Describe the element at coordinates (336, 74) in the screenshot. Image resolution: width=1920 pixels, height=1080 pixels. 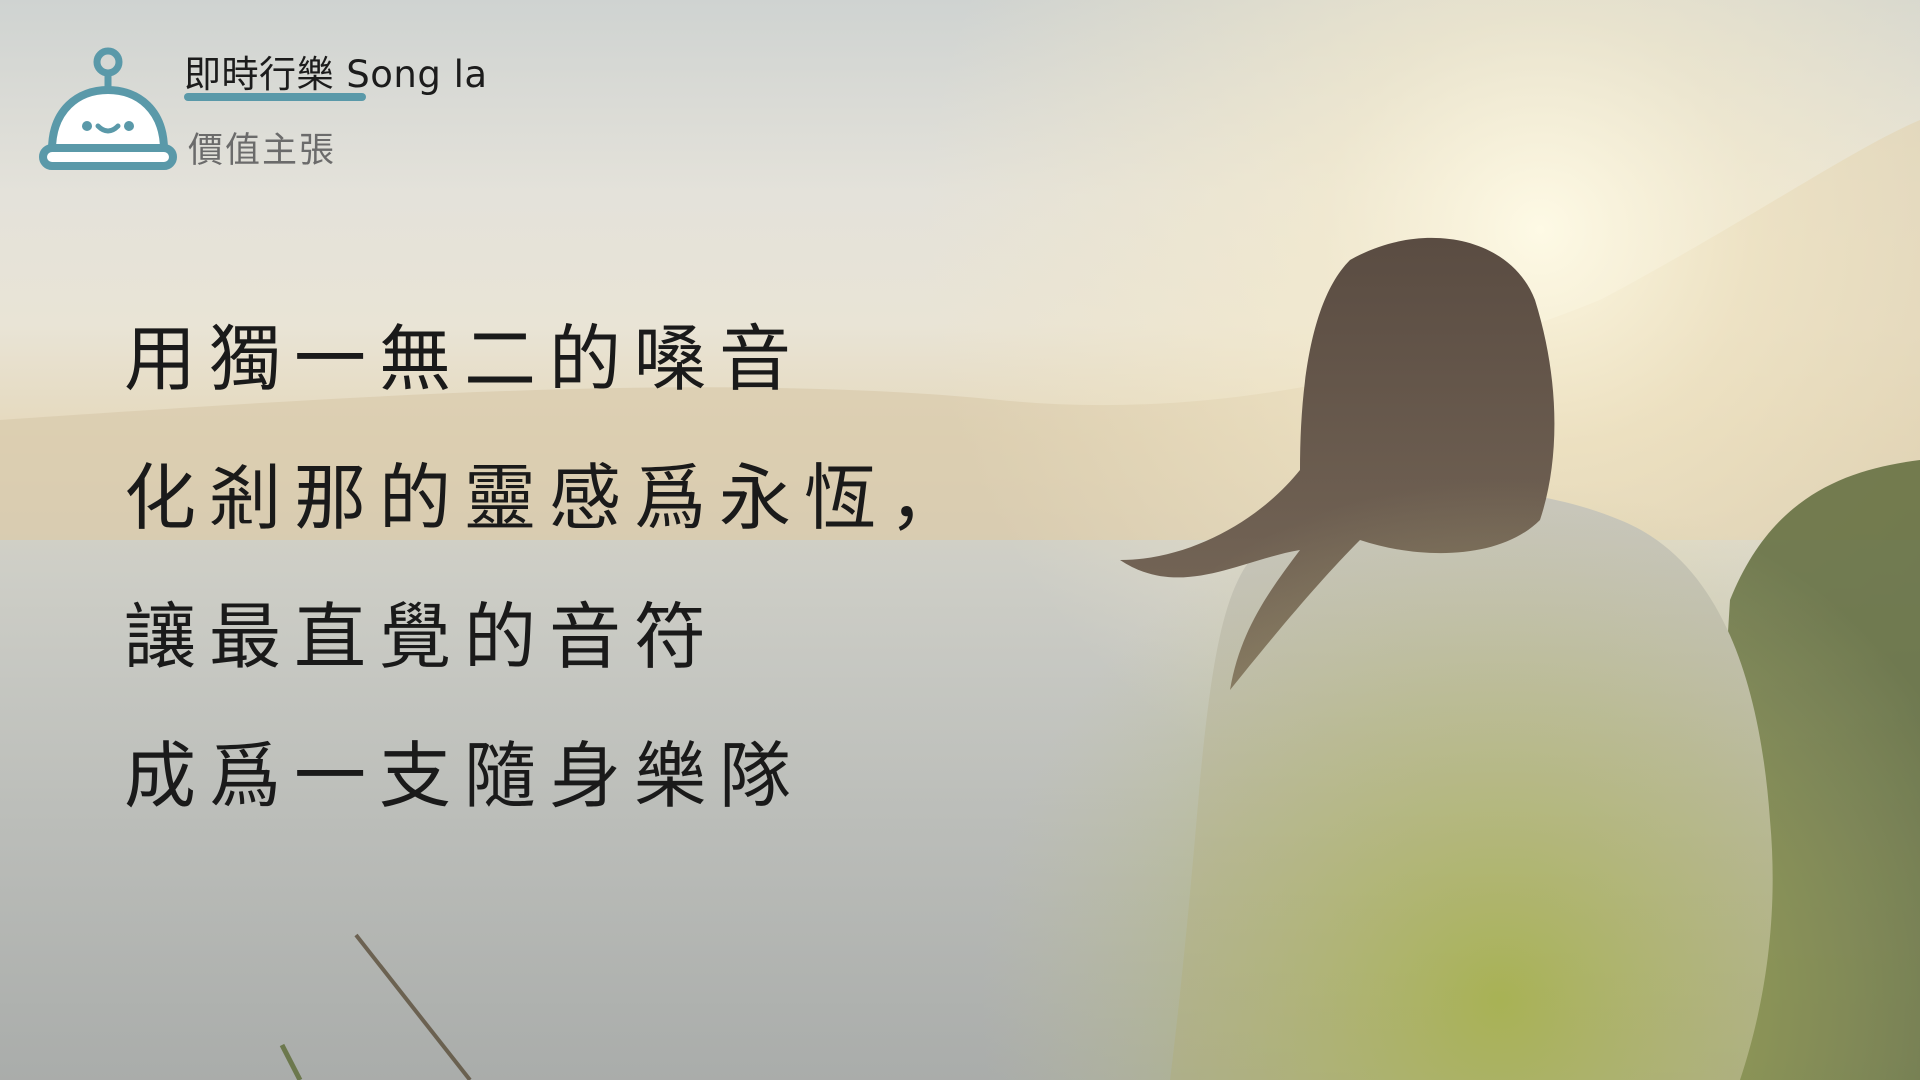
I see `brand-title: 即時行樂 Song la` at that location.